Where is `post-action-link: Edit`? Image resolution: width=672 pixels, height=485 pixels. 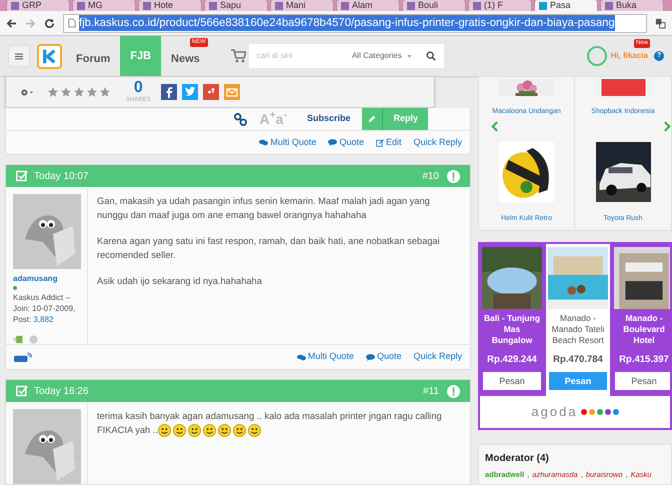 post-action-link: Edit is located at coordinates (389, 143).